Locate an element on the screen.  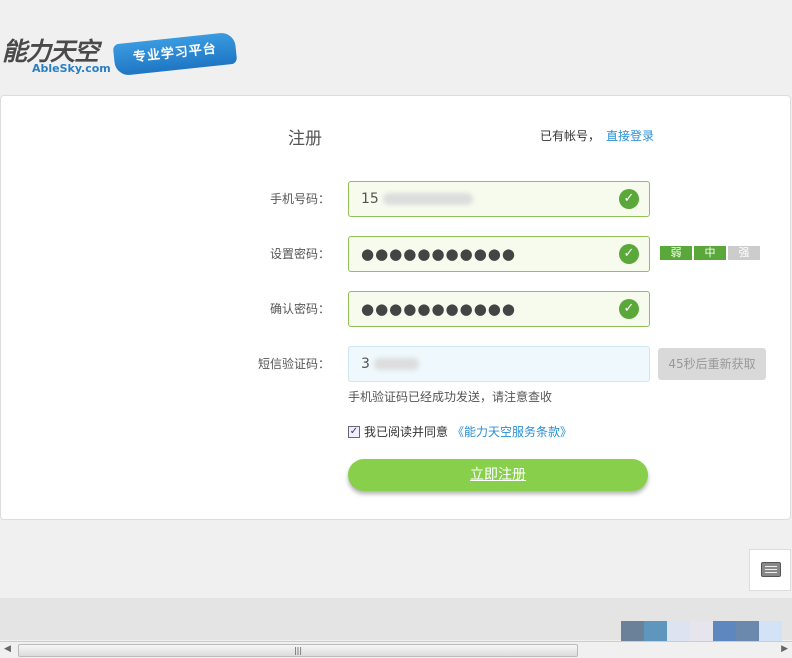
terms-link: 《能力天空服务条款》 is located at coordinates (512, 431).